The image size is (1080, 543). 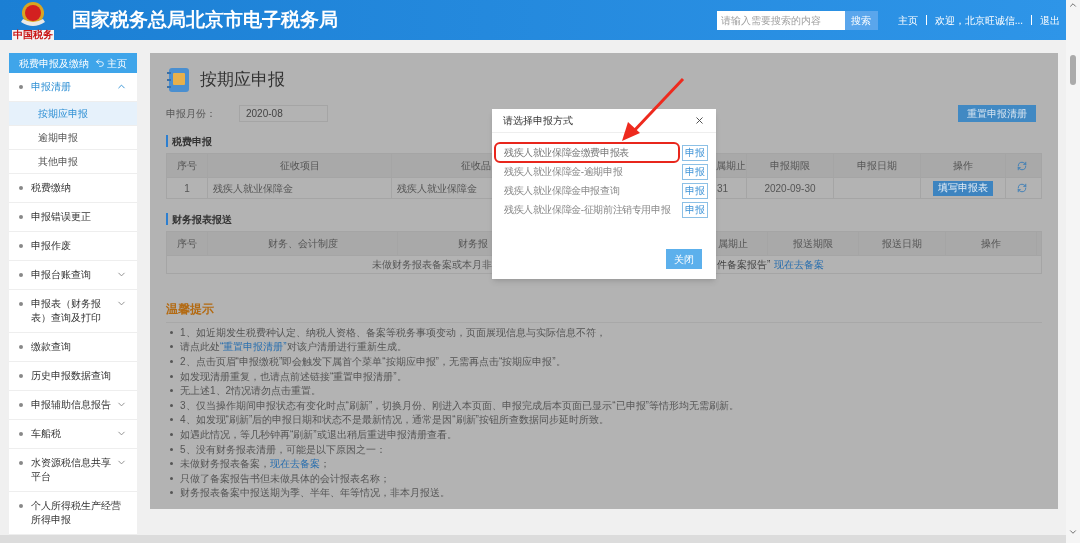 I want to click on tip-text: 无上述1、2情况请勿点击重置。, so click(x=251, y=391).